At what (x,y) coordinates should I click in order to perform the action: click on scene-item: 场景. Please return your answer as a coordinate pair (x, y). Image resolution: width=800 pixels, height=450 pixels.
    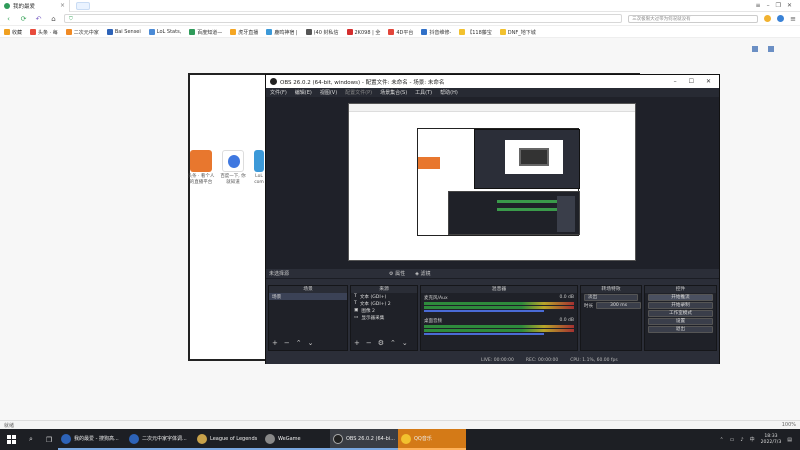
    Looking at the image, I should click on (308, 296).